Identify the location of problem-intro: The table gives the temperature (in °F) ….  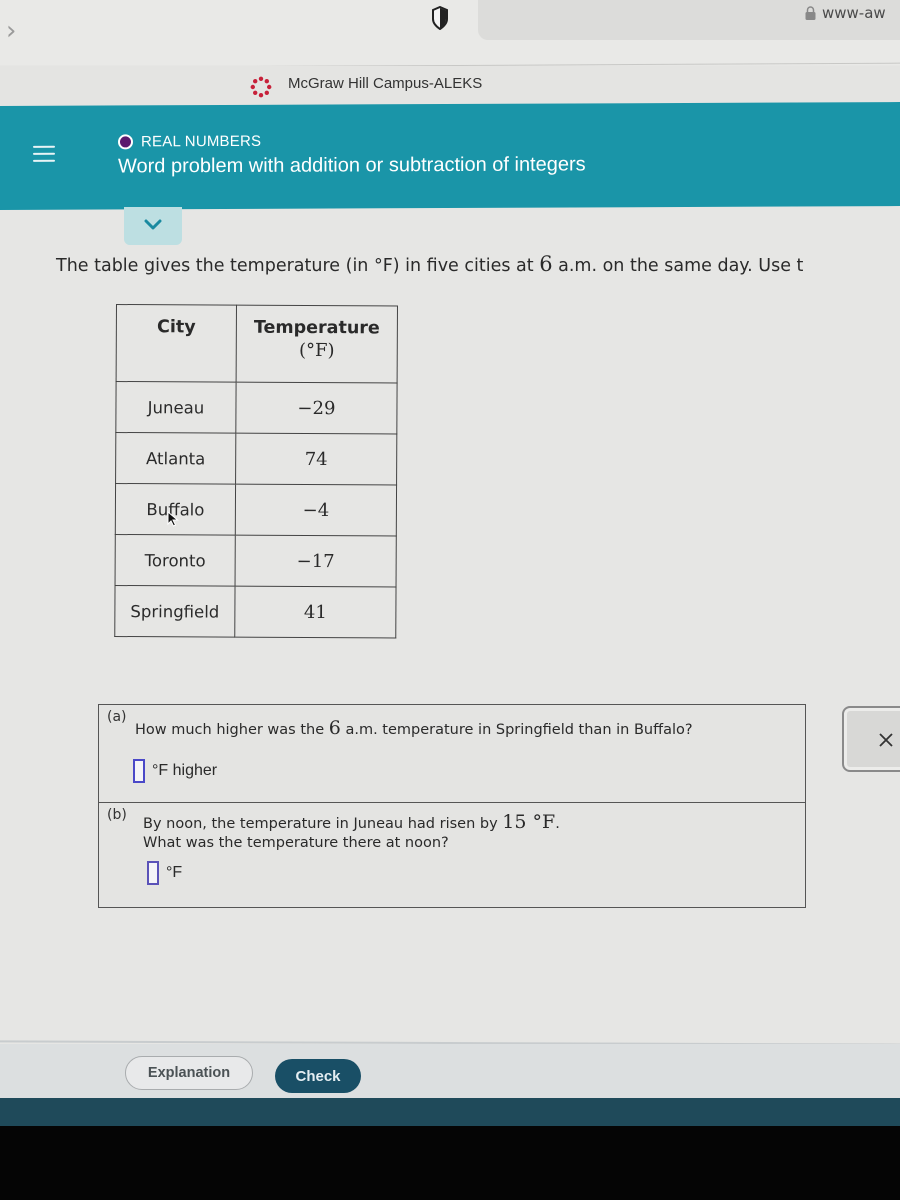
(429, 264).